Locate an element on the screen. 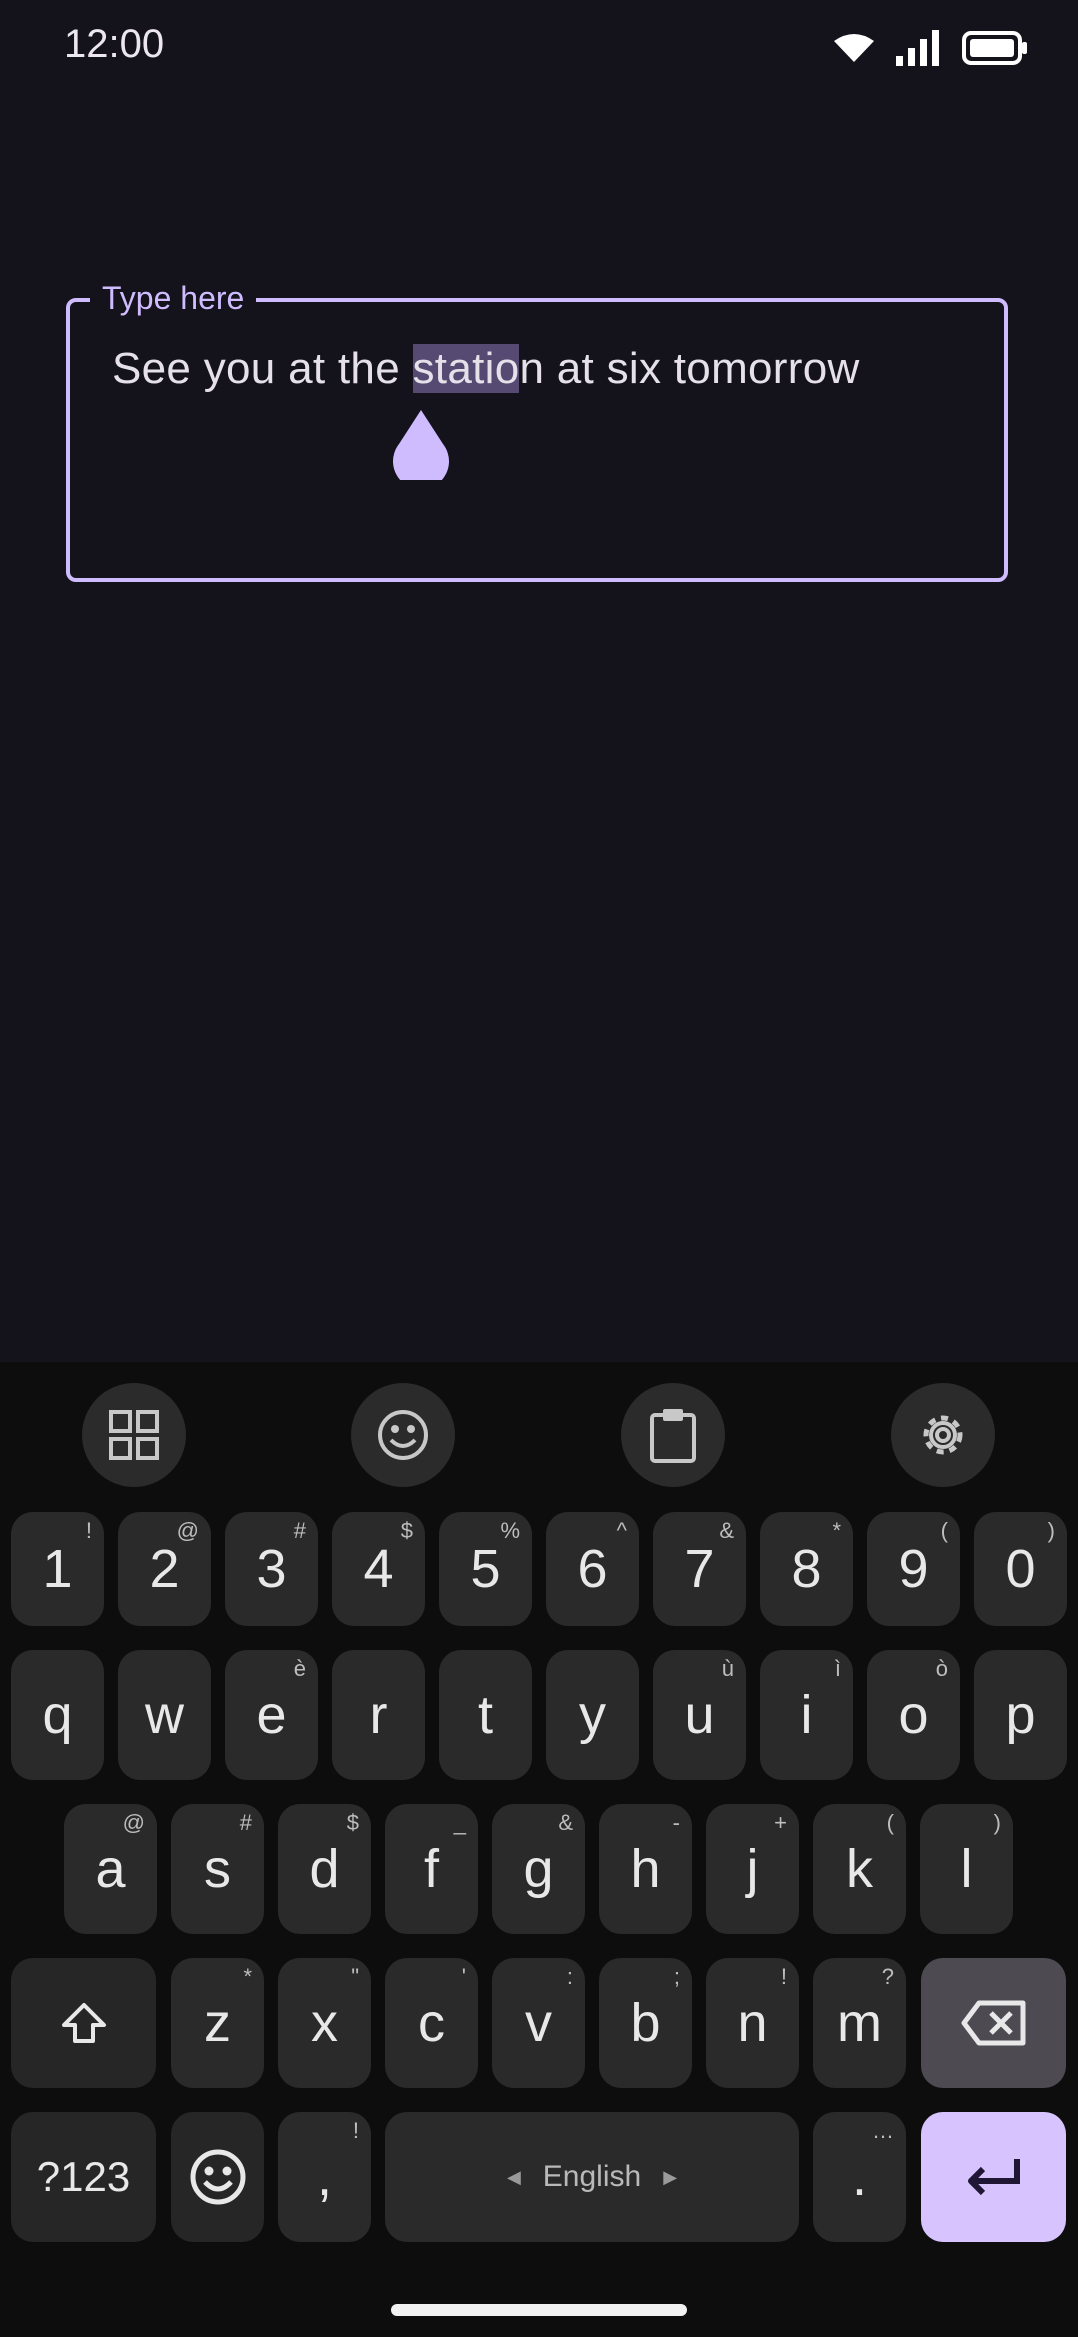 This screenshot has width=1078, height=2337. symbols-label: ?123 is located at coordinates (83, 2176).